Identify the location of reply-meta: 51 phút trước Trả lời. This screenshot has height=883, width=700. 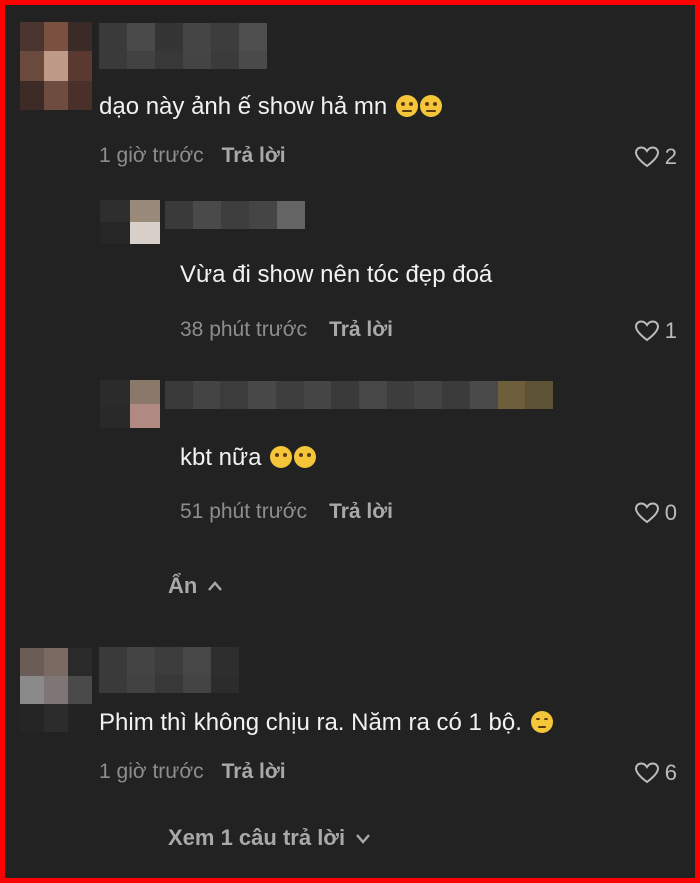
(286, 512).